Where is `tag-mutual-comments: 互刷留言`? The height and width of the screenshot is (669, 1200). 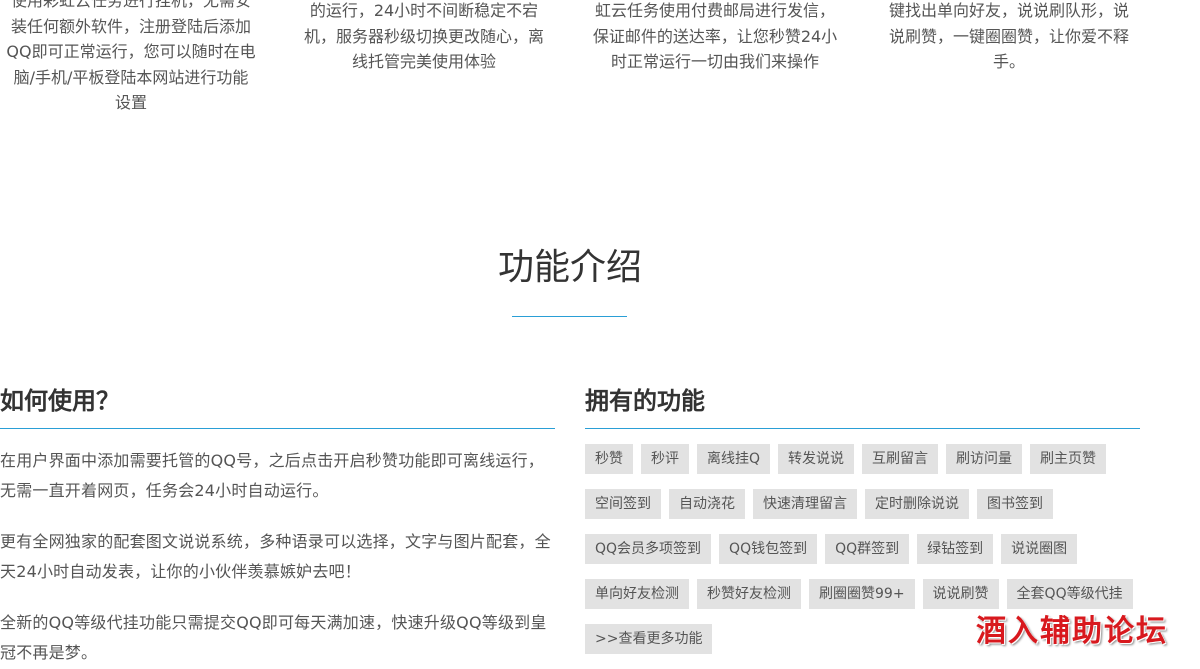
tag-mutual-comments: 互刷留言 is located at coordinates (900, 459).